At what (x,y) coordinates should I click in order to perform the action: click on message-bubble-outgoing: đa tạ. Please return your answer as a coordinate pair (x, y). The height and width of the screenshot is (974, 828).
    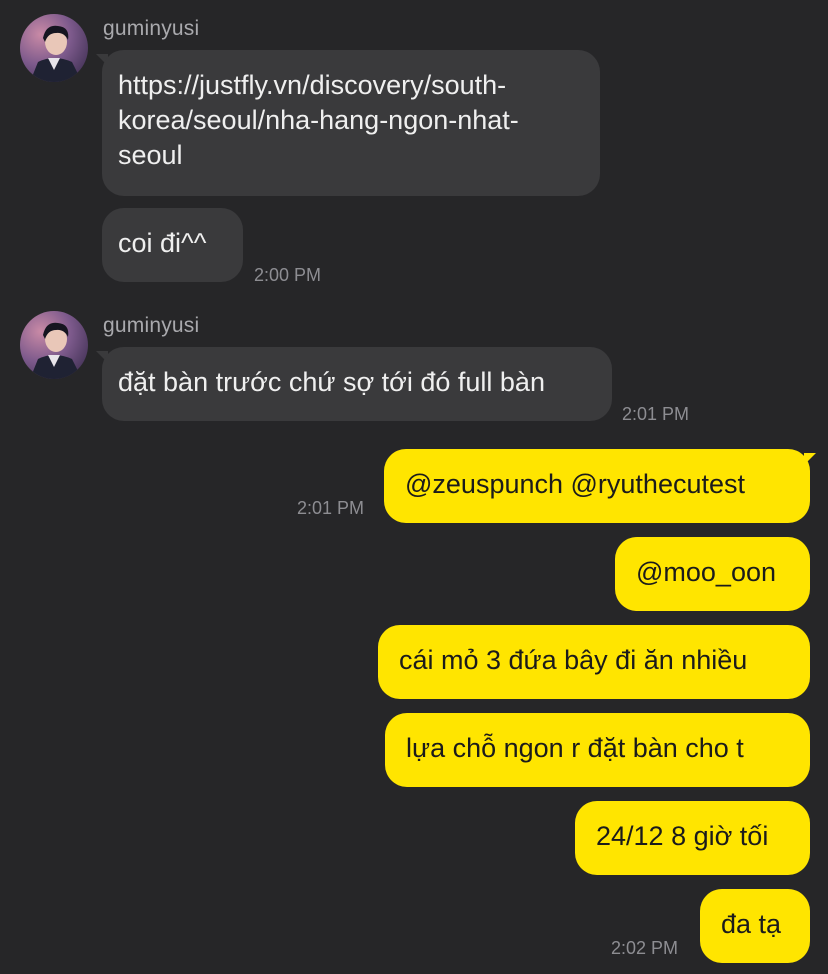
    Looking at the image, I should click on (755, 926).